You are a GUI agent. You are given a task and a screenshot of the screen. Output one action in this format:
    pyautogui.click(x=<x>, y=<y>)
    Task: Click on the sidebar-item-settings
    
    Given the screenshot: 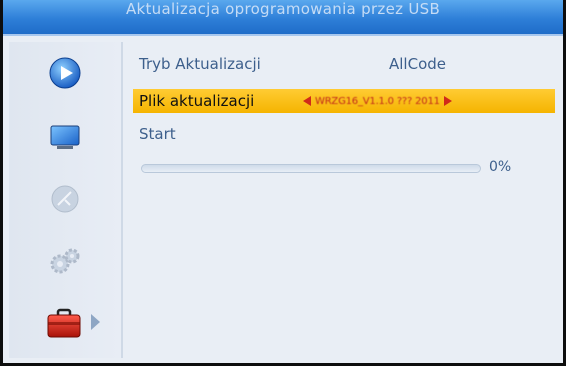 What is the action you would take?
    pyautogui.click(x=65, y=261)
    